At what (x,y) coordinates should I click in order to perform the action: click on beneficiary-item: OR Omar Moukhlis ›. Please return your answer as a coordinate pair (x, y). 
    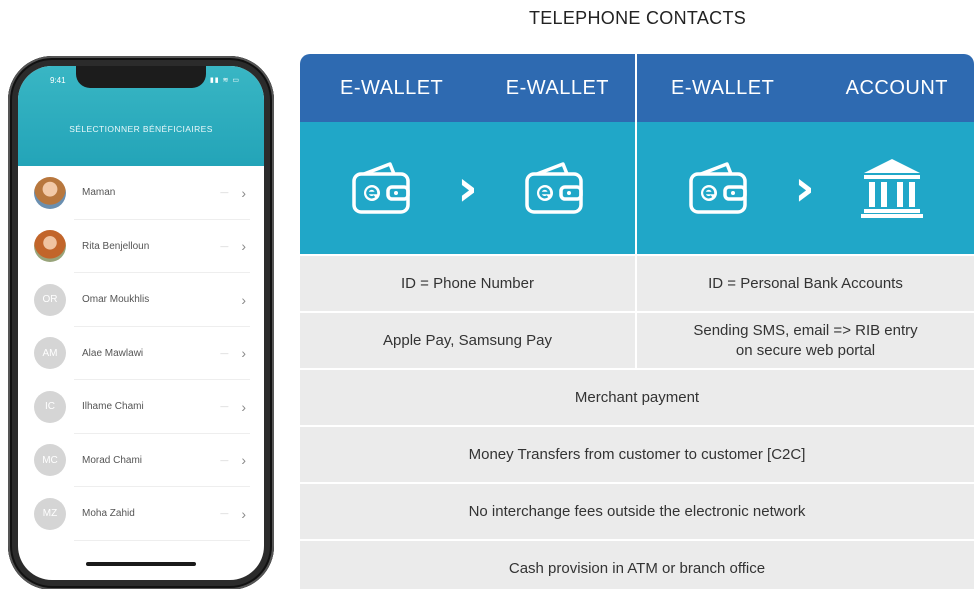
    Looking at the image, I should click on (141, 300).